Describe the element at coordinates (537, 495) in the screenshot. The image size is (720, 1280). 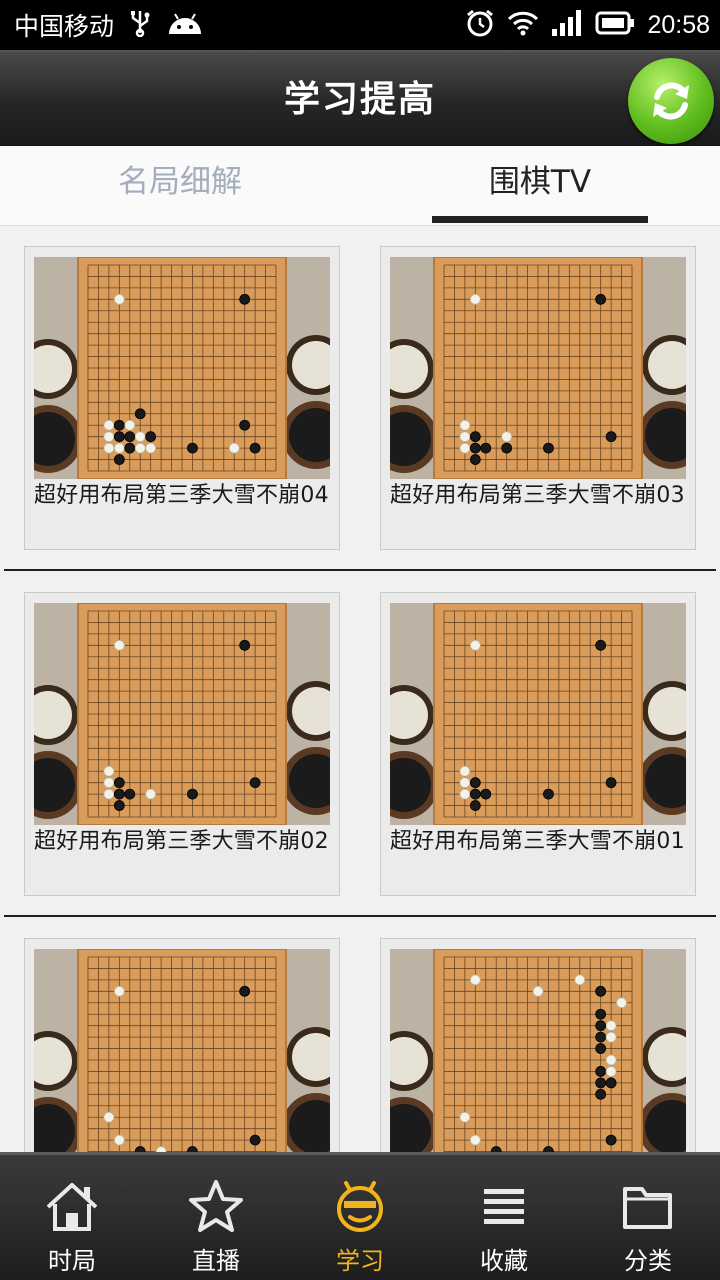
I see `video-title: 超好用布局第三季大雪不崩03` at that location.